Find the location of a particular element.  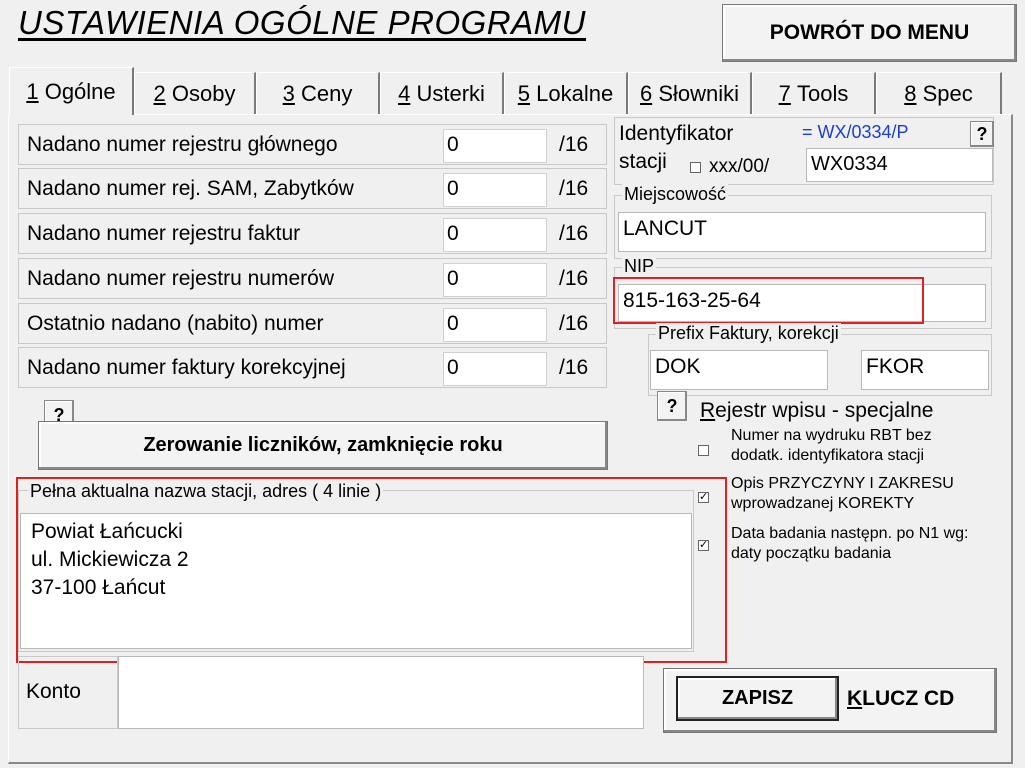

account-label: Konto is located at coordinates (53, 691).